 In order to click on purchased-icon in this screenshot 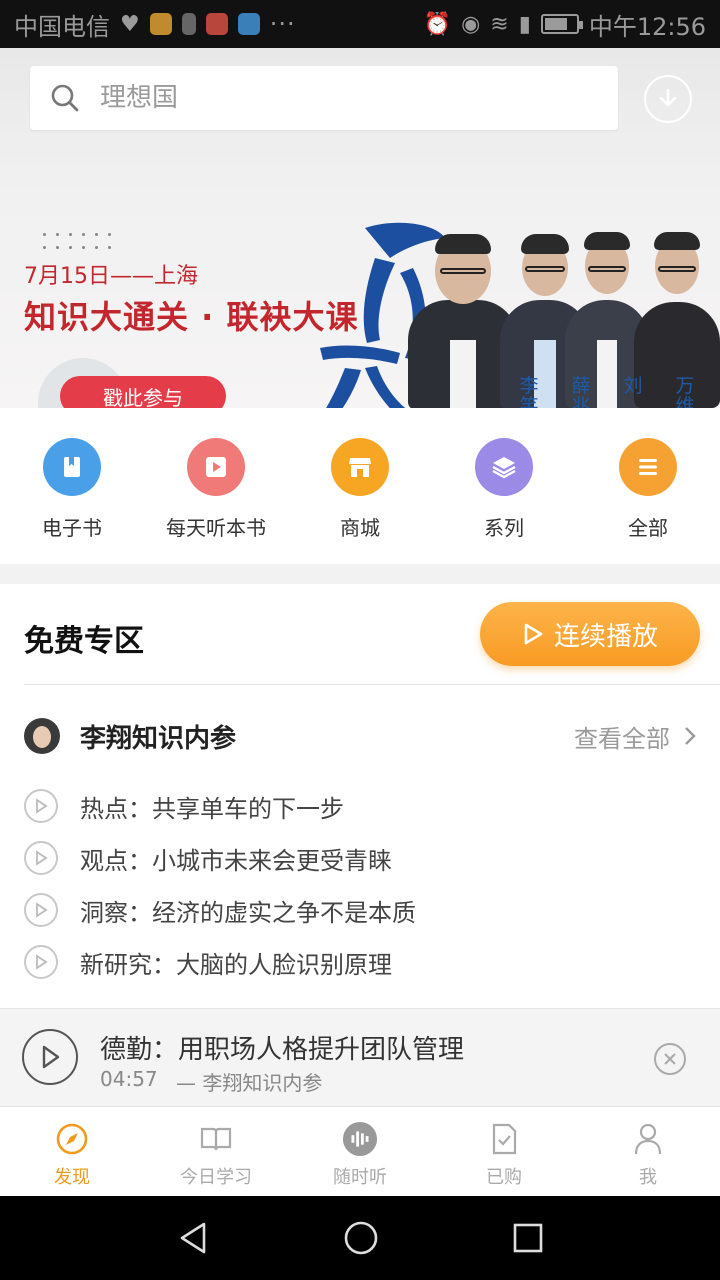, I will do `click(504, 1139)`.